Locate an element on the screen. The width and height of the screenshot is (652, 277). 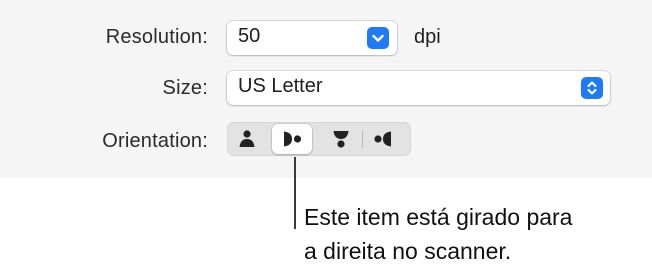
upside-down-icon is located at coordinates (341, 139).